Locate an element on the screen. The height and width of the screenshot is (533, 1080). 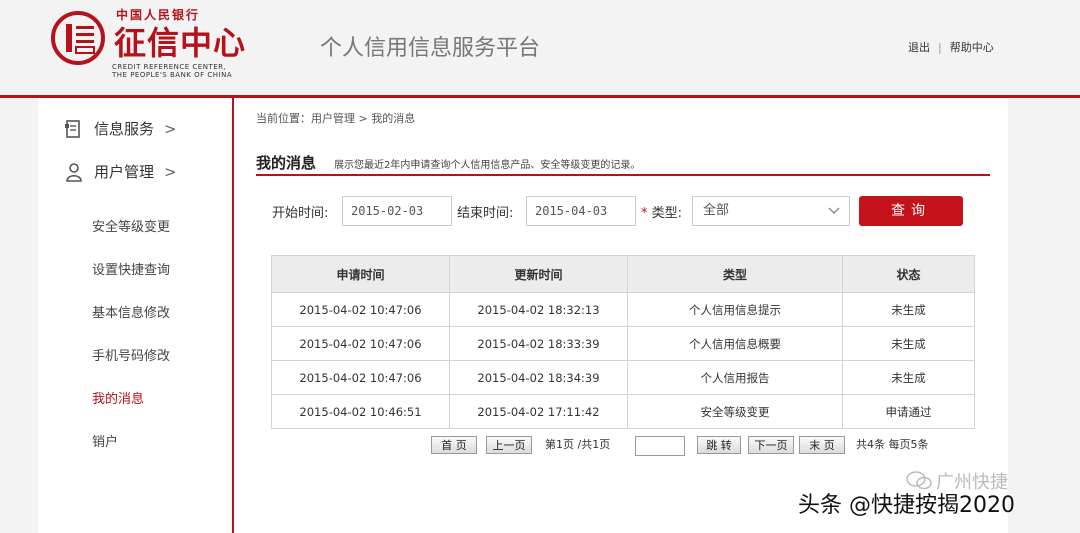
type-cell: 个人信用报告 is located at coordinates (735, 377).